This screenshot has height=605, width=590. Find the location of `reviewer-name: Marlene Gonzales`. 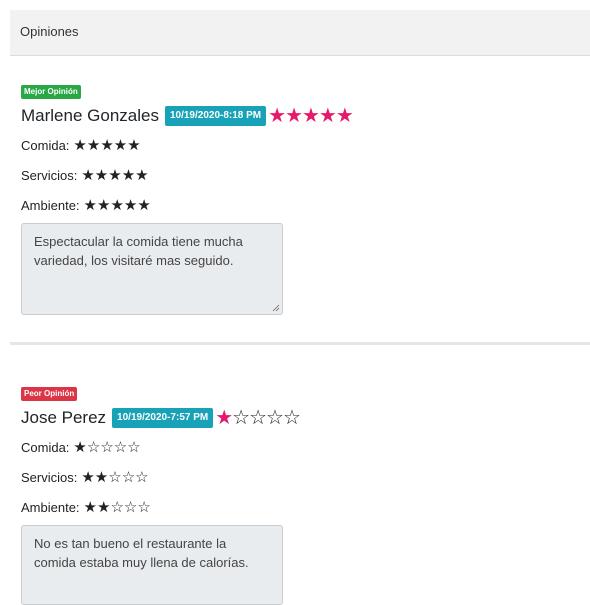

reviewer-name: Marlene Gonzales is located at coordinates (90, 115).